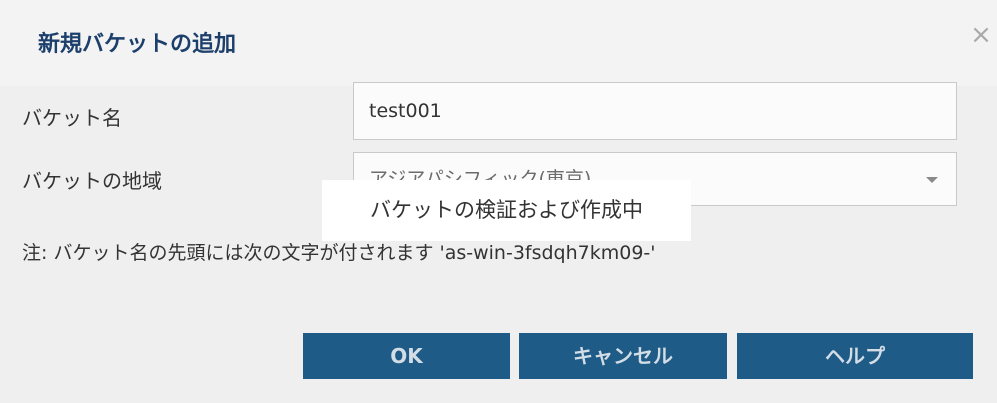 The image size is (997, 403). What do you see at coordinates (623, 356) in the screenshot?
I see `cancel-button: キャンセル` at bounding box center [623, 356].